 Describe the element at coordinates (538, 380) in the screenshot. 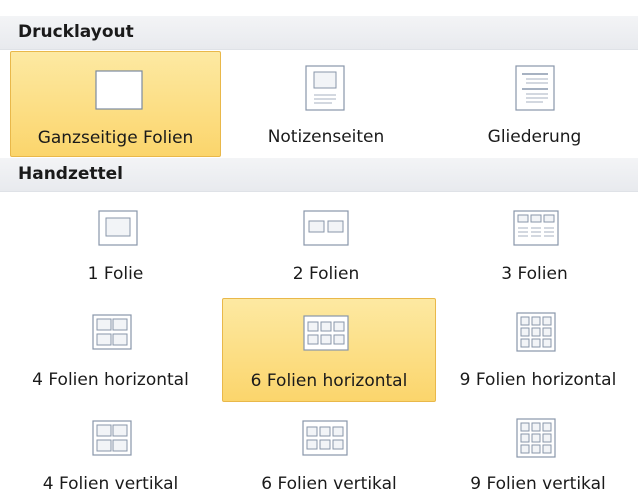

I see `option-label: 9 Folien horizontal` at that location.